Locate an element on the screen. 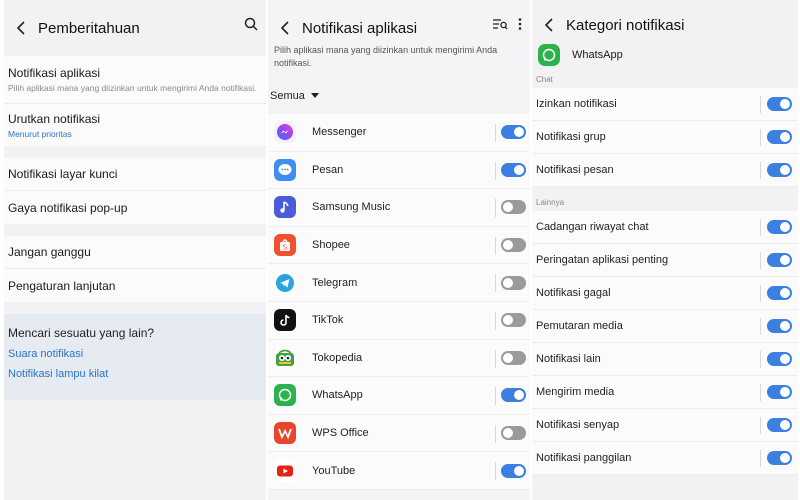  settings-item: Notifikasi layar kunci is located at coordinates (135, 174).